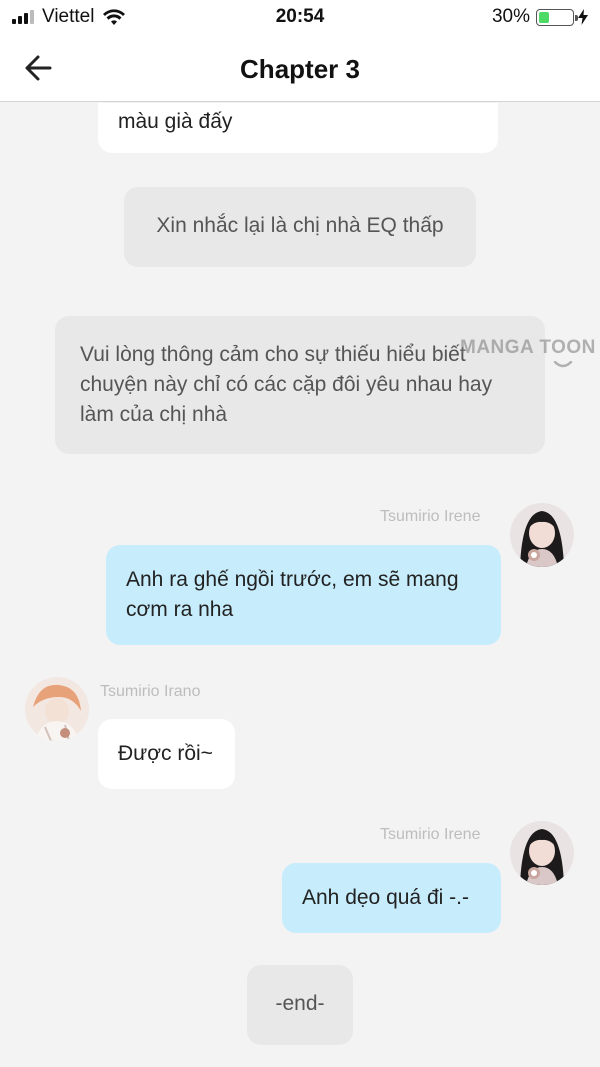 The image size is (600, 1067). What do you see at coordinates (298, 128) in the screenshot?
I see `message-bubble: màu già đấy` at bounding box center [298, 128].